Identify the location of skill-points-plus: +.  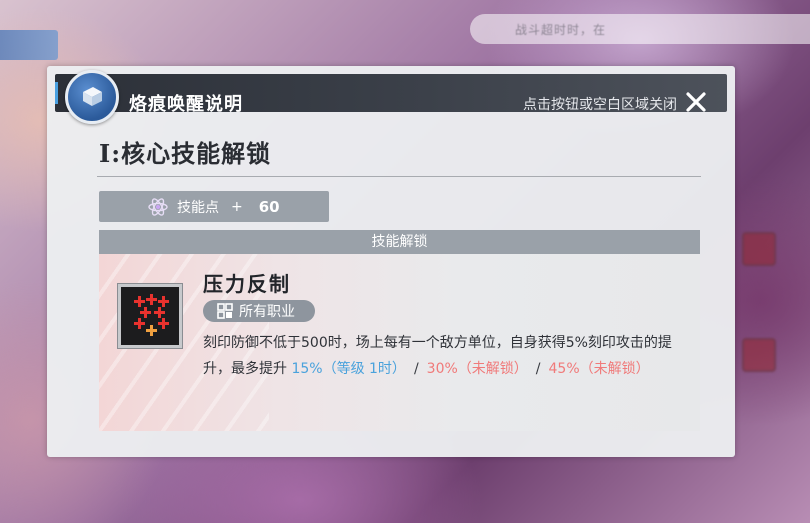
(237, 206).